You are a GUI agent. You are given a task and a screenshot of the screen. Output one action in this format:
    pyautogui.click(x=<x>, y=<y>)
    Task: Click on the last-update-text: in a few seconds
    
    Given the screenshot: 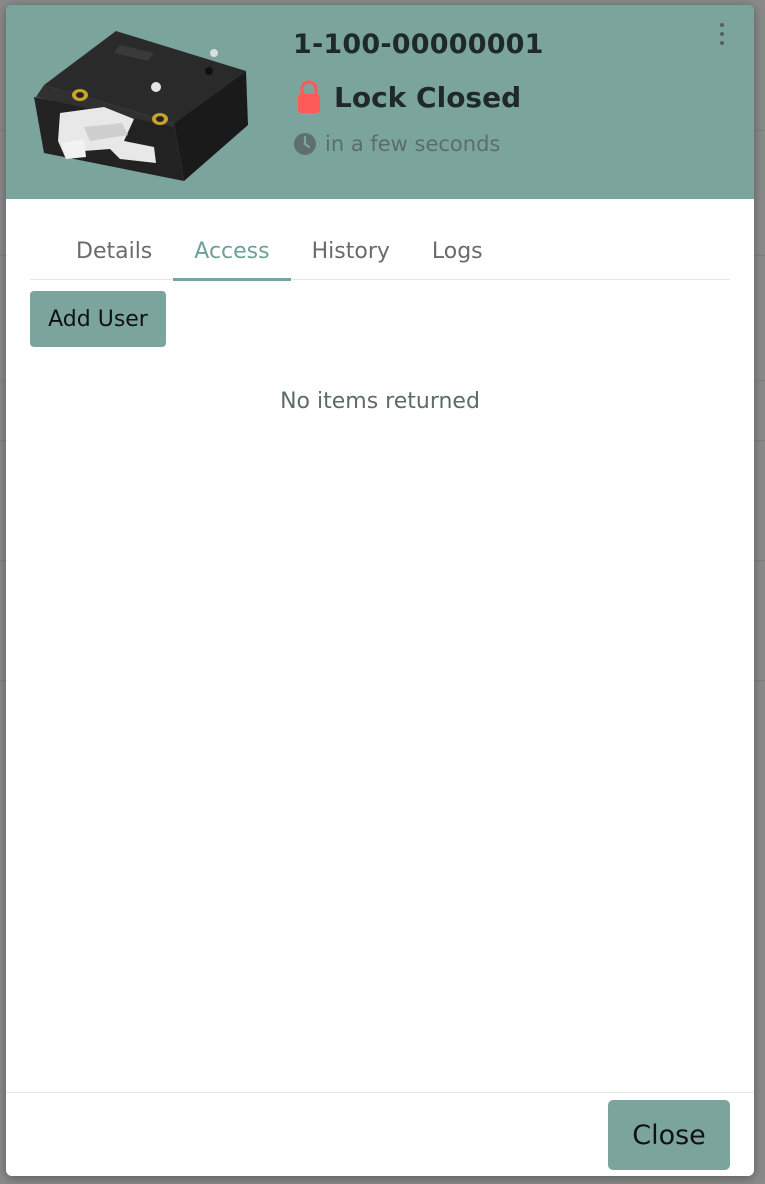 What is the action you would take?
    pyautogui.click(x=413, y=144)
    